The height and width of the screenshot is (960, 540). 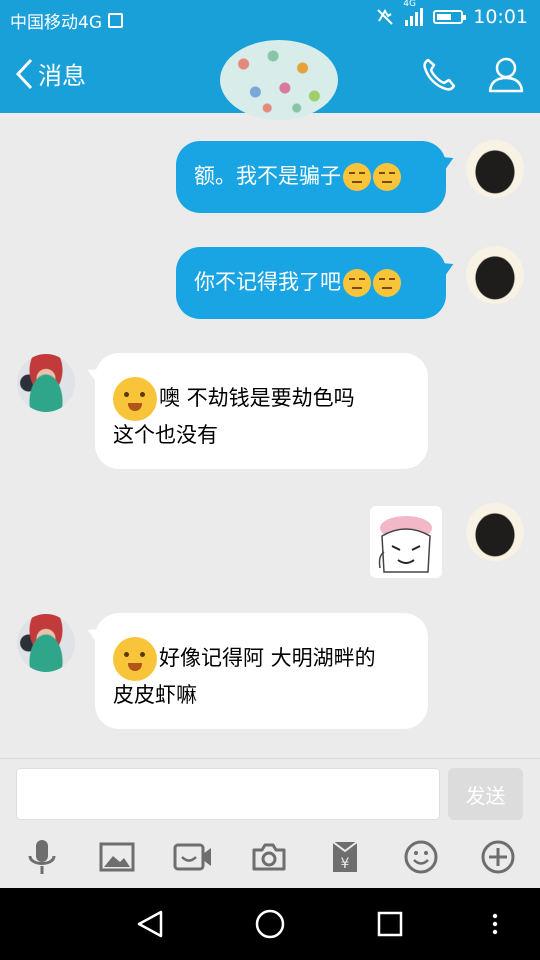 I want to click on incoming-message-bubble: 好像记得阿 大明湖畔的 皮皮虾嘛, so click(x=261, y=671).